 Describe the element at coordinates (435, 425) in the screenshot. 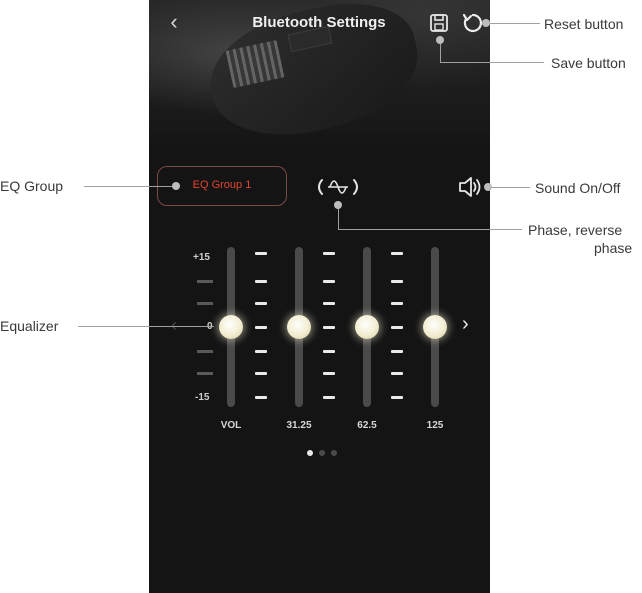

I see `band-label-125: 125` at that location.